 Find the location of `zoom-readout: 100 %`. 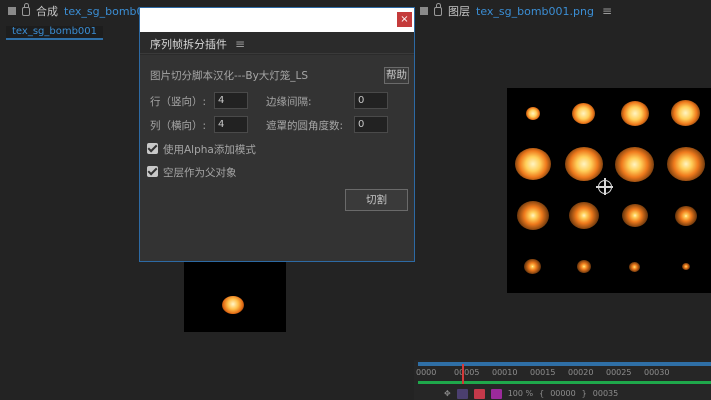

zoom-readout: 100 % is located at coordinates (520, 393).